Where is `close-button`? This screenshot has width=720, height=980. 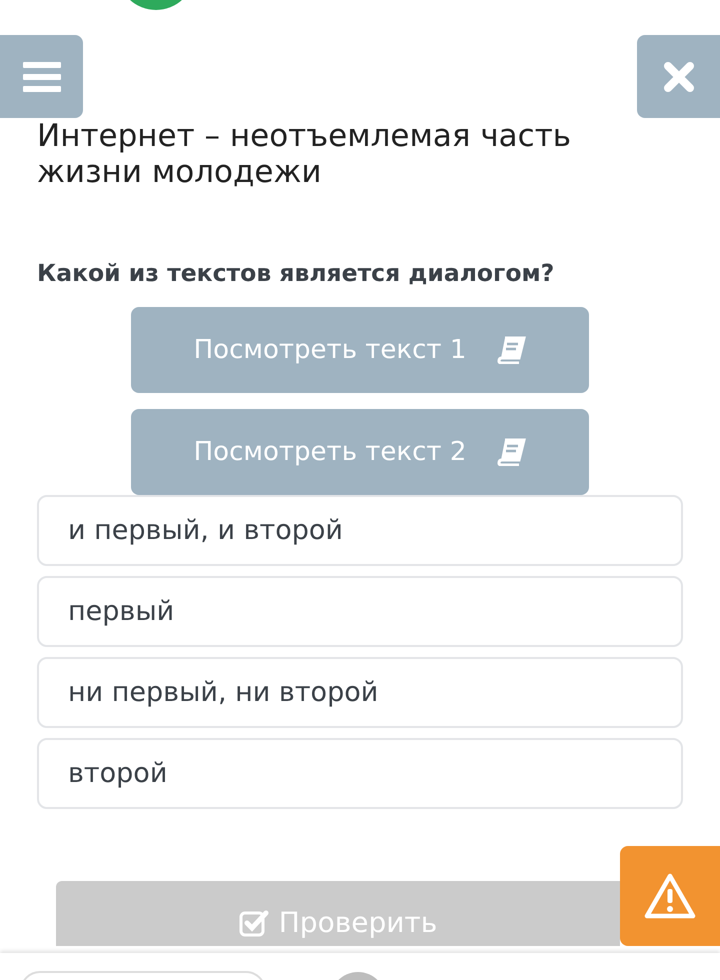
close-button is located at coordinates (678, 76).